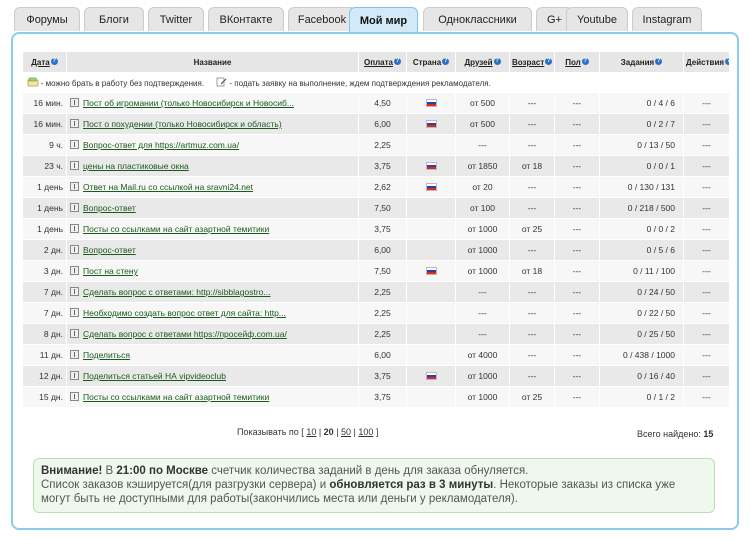 The image size is (750, 540). I want to click on col-gender: Пол?, so click(577, 62).